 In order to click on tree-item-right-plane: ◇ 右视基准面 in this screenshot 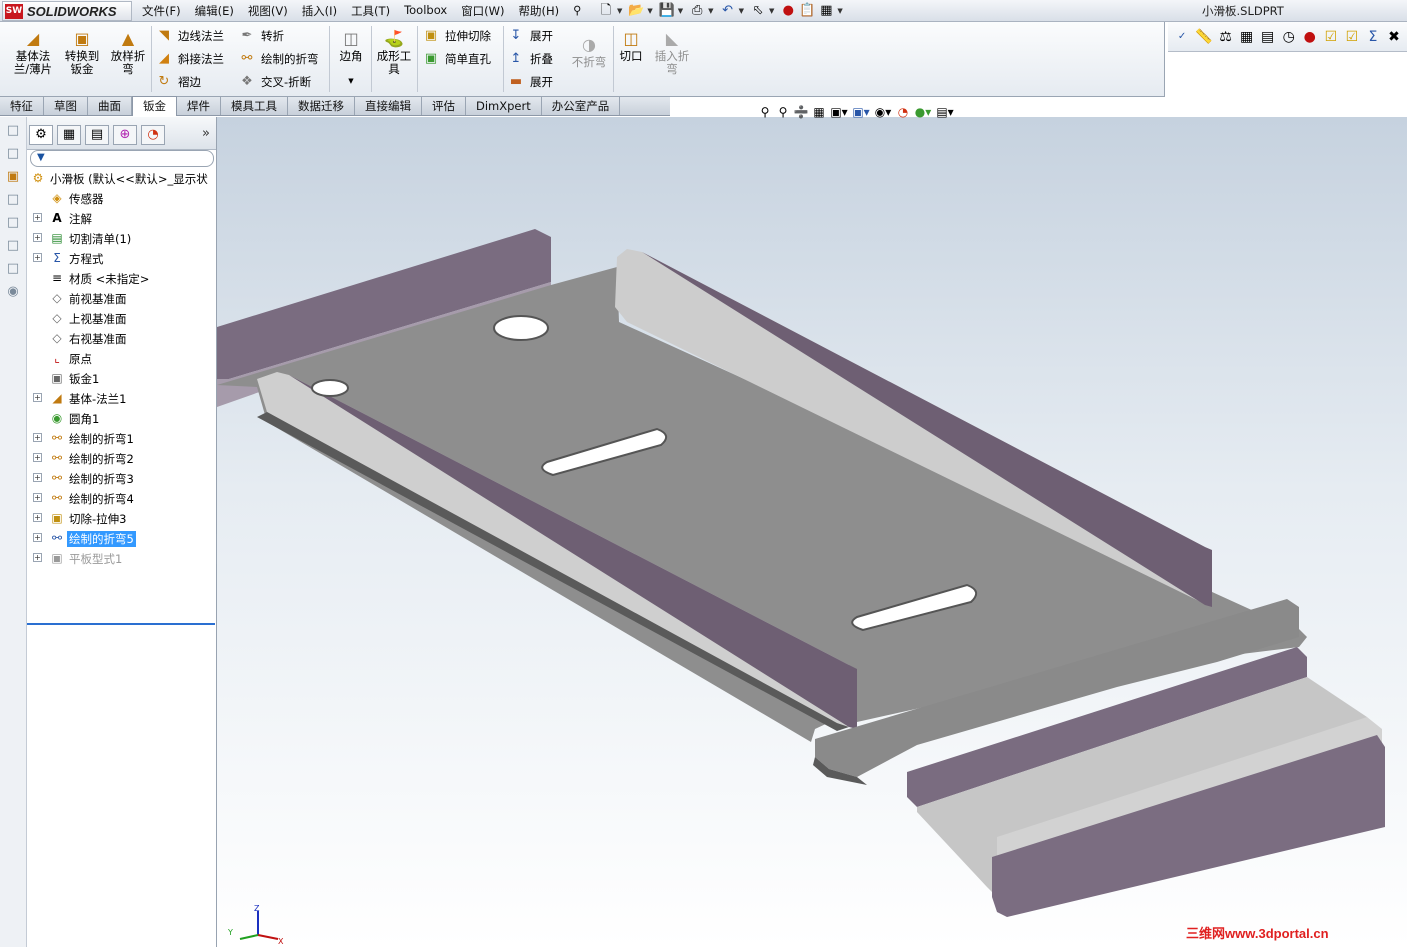, I will do `click(122, 338)`.